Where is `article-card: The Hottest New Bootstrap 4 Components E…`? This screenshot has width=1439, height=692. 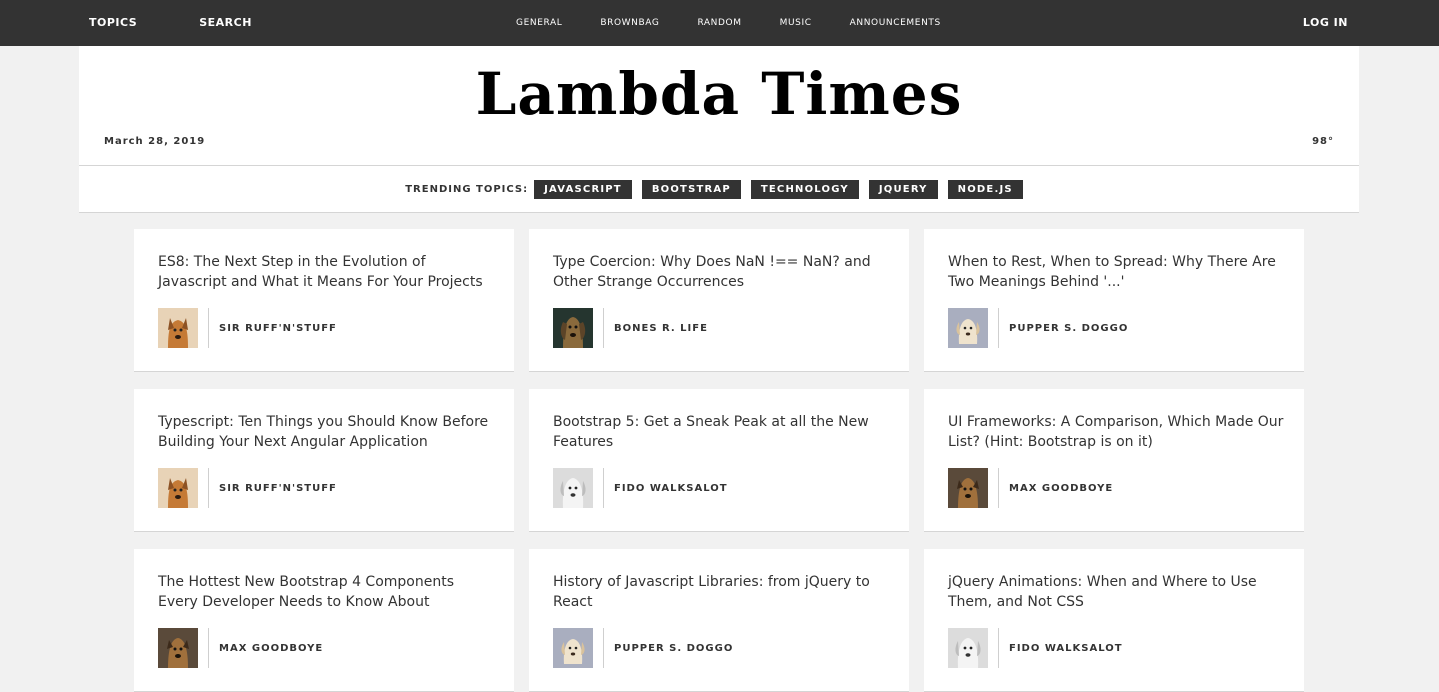 article-card: The Hottest New Bootstrap 4 Components E… is located at coordinates (324, 620).